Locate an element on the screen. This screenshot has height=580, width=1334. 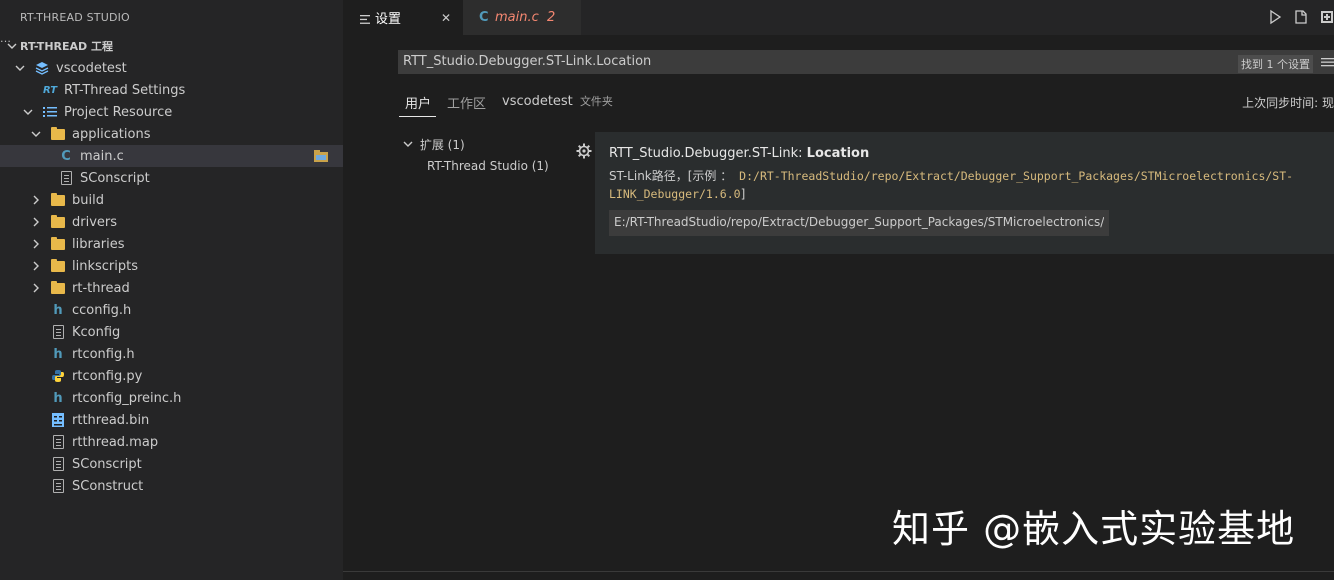
tree-item-rt-thread: rt-thread is located at coordinates (171, 288).